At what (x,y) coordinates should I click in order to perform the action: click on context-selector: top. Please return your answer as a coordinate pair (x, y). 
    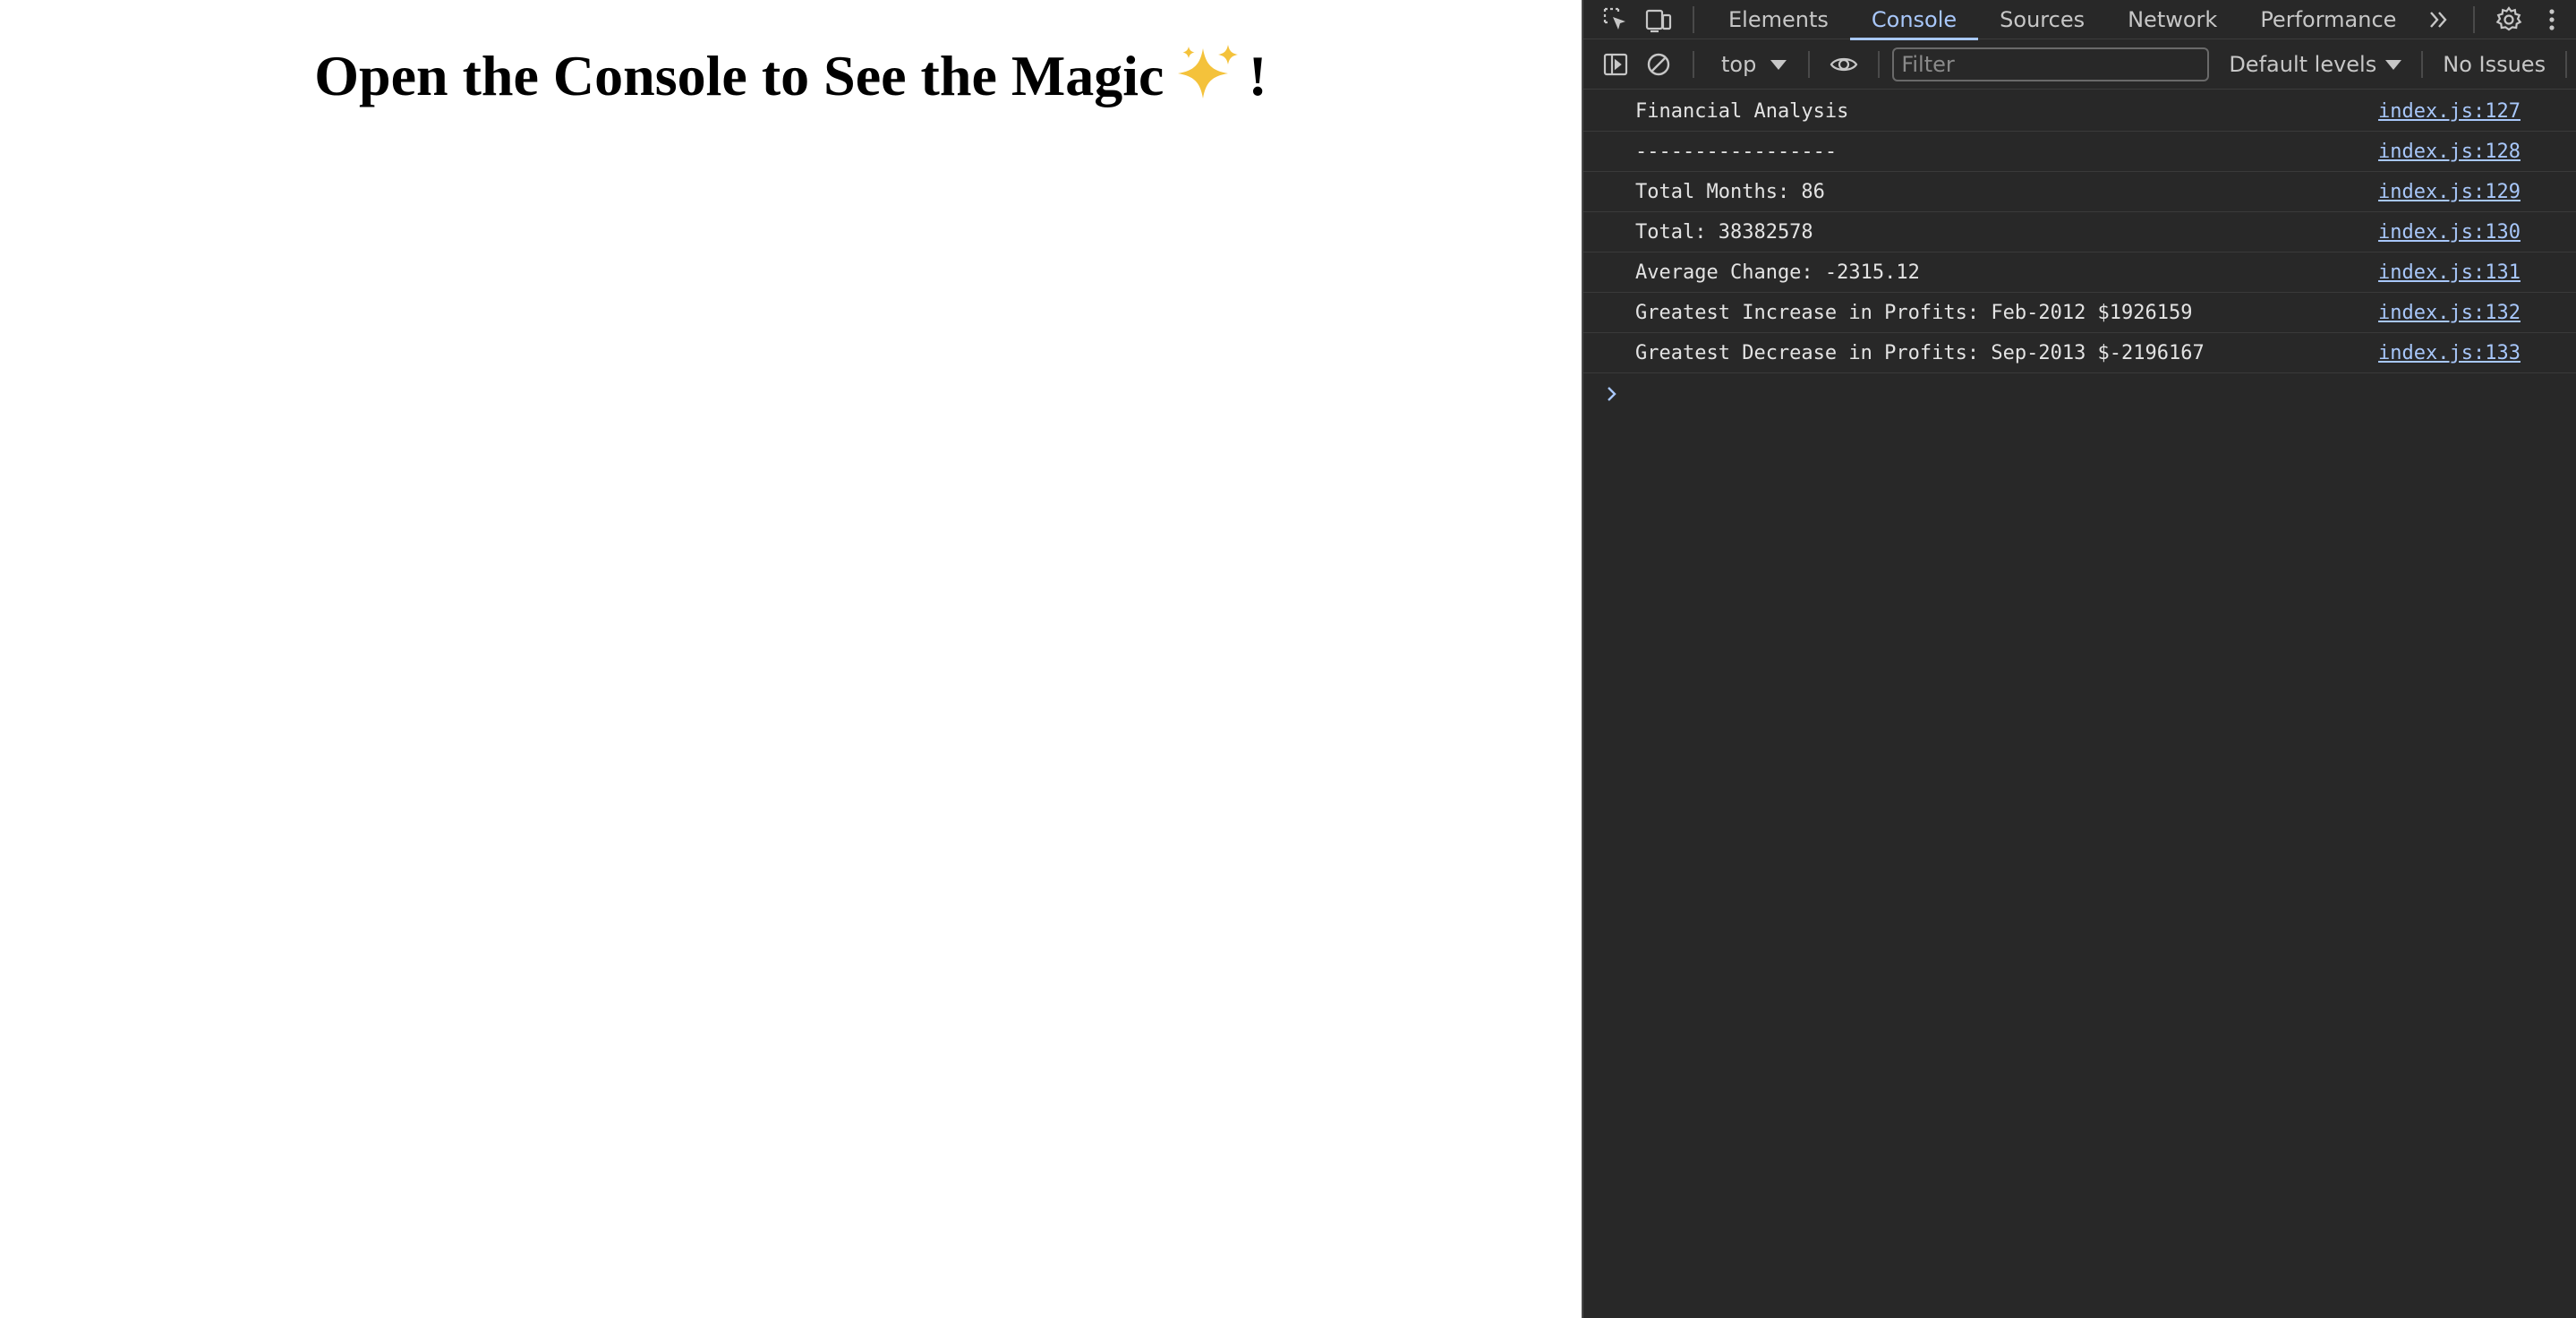
    Looking at the image, I should click on (1751, 65).